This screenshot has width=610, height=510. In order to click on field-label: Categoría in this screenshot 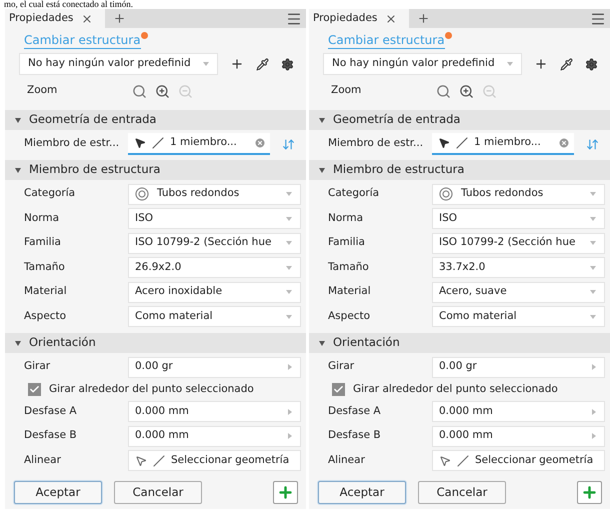, I will do `click(50, 194)`.